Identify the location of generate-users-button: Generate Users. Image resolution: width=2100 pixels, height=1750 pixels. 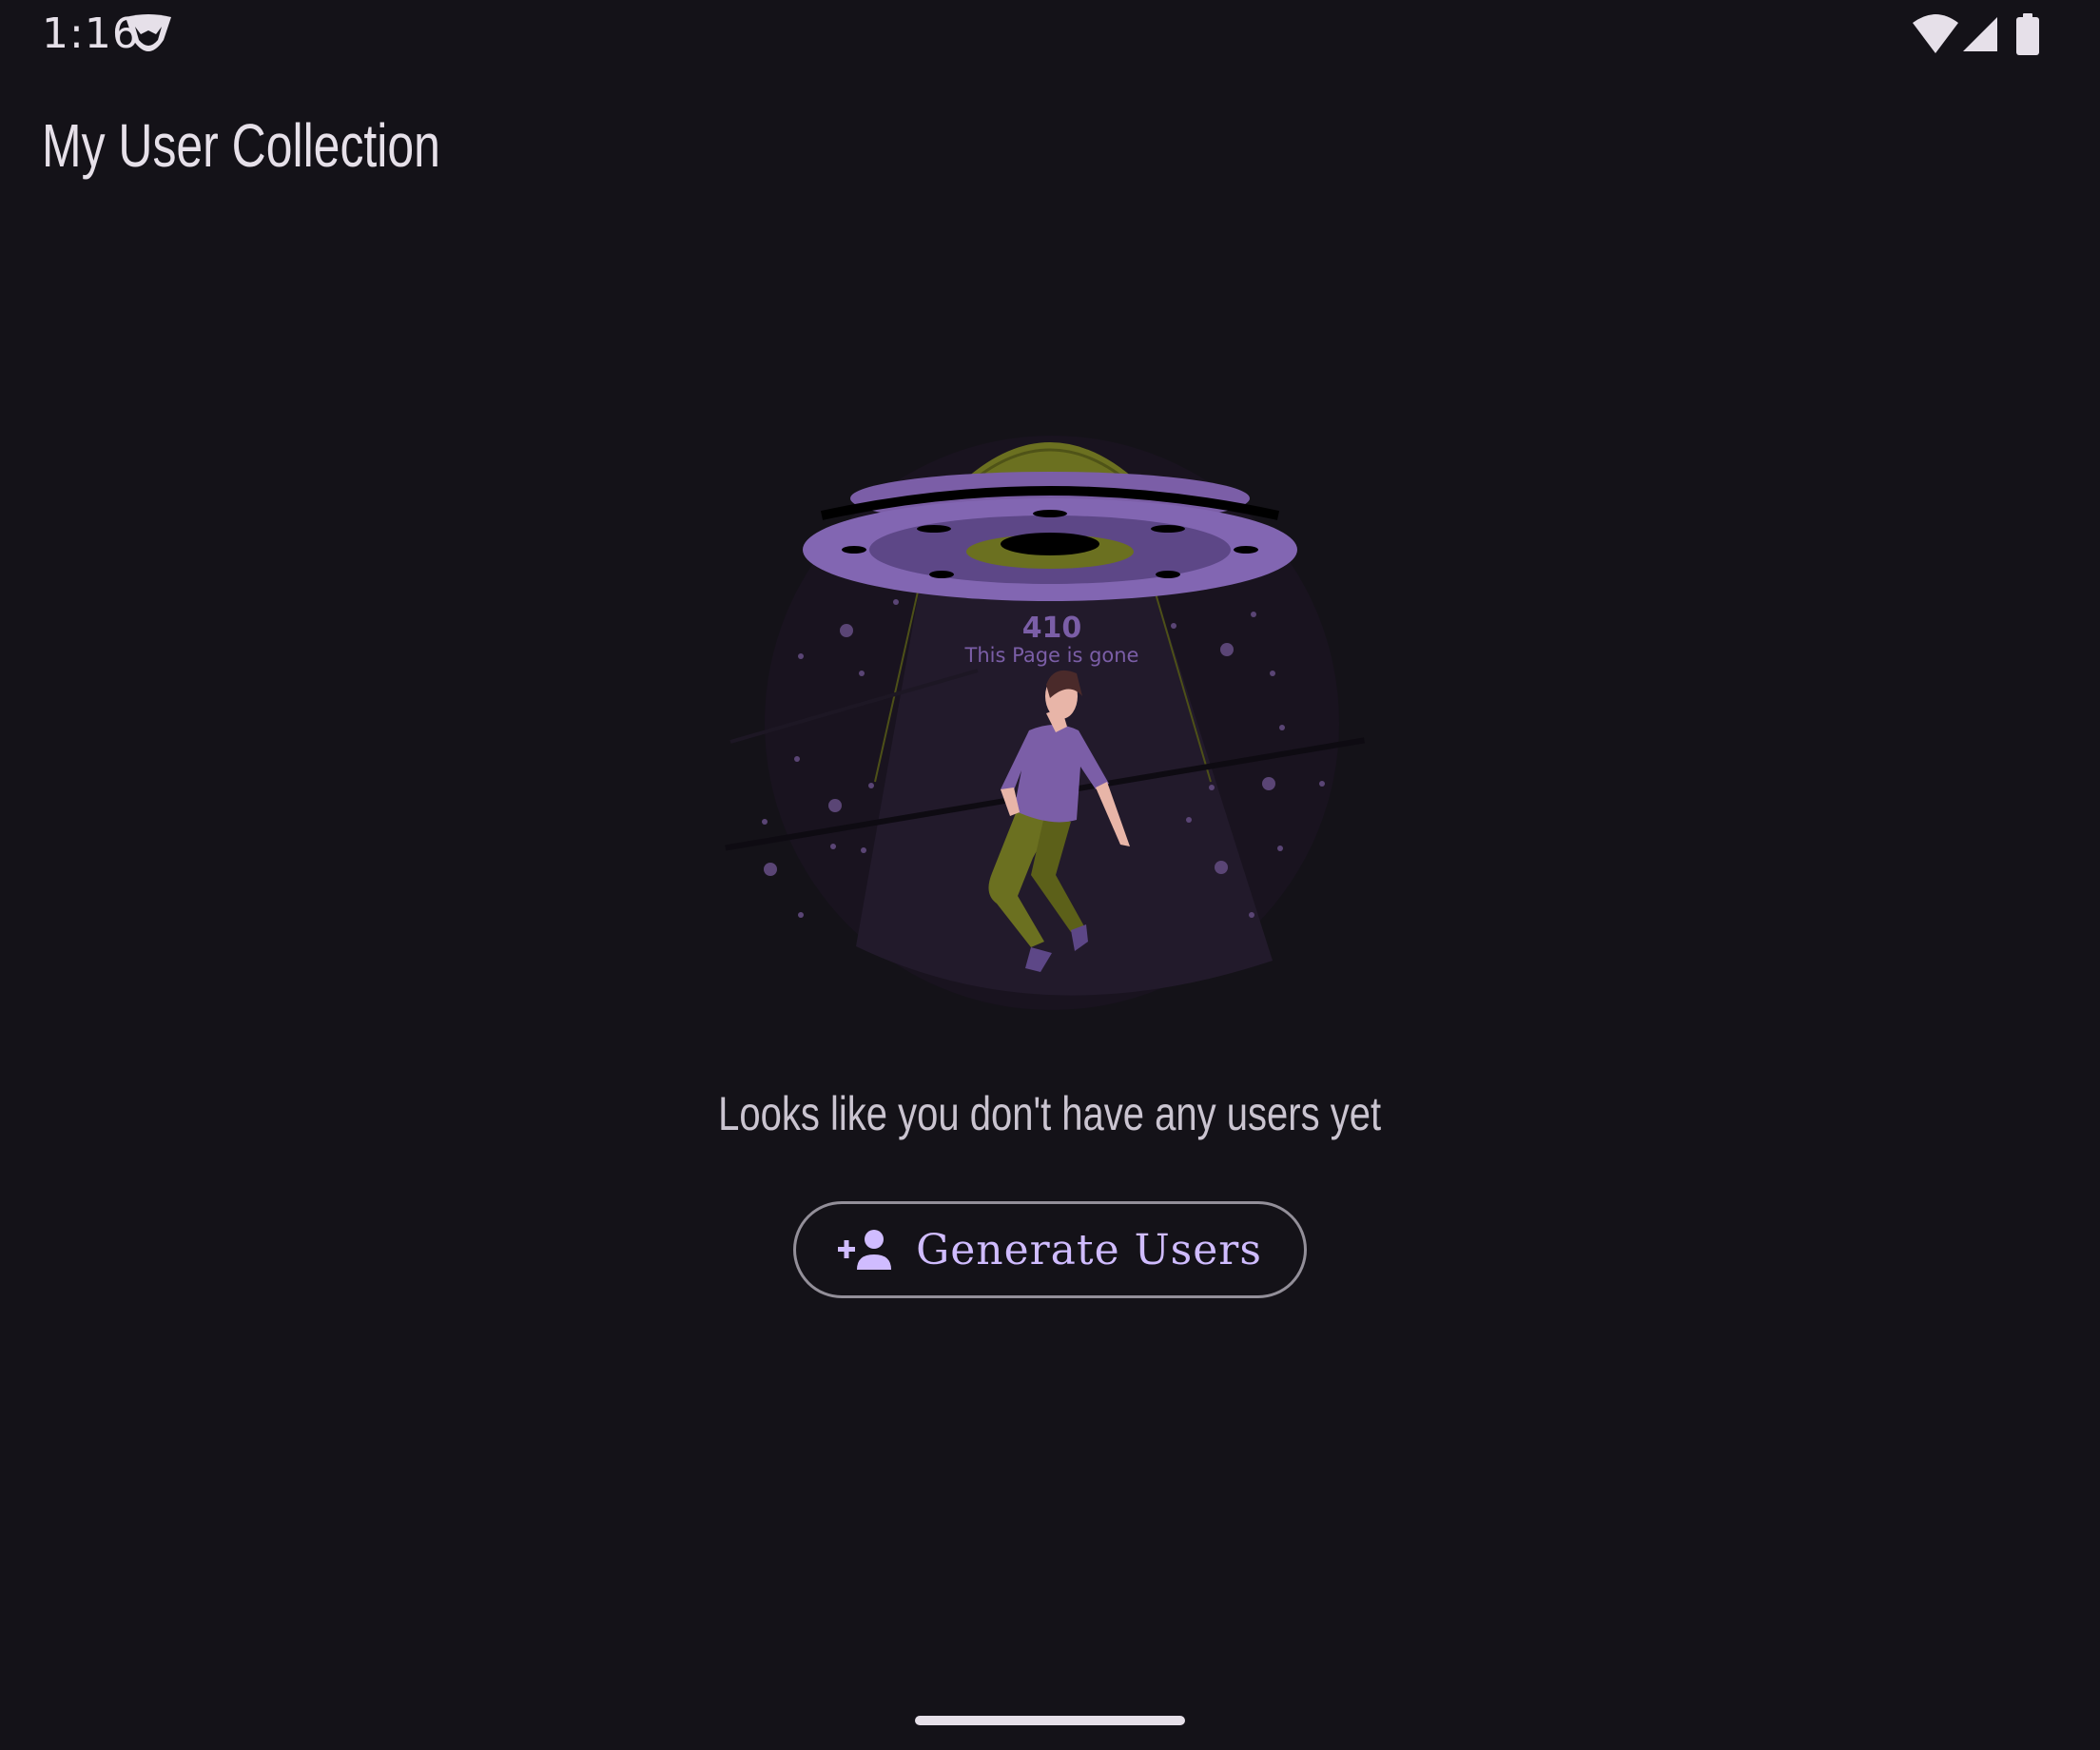
(1050, 1249).